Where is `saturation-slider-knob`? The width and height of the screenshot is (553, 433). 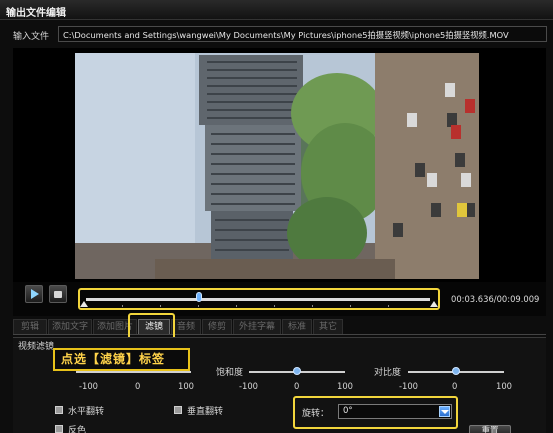 saturation-slider-knob is located at coordinates (297, 371).